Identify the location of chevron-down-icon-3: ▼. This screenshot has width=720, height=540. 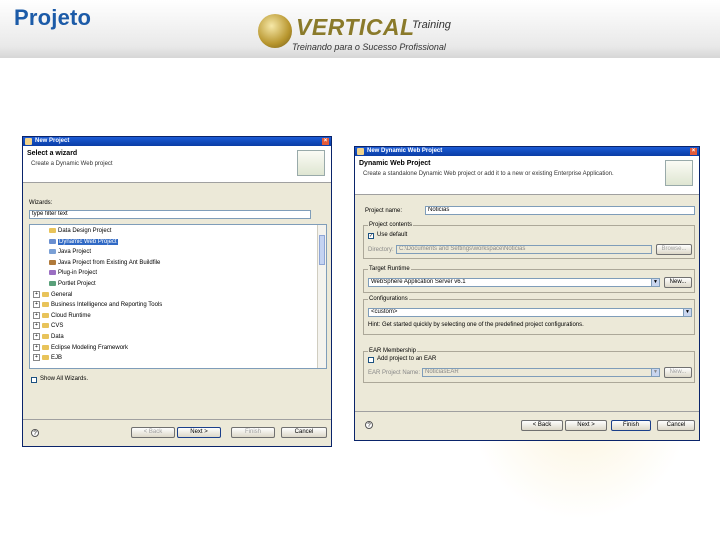
(655, 372).